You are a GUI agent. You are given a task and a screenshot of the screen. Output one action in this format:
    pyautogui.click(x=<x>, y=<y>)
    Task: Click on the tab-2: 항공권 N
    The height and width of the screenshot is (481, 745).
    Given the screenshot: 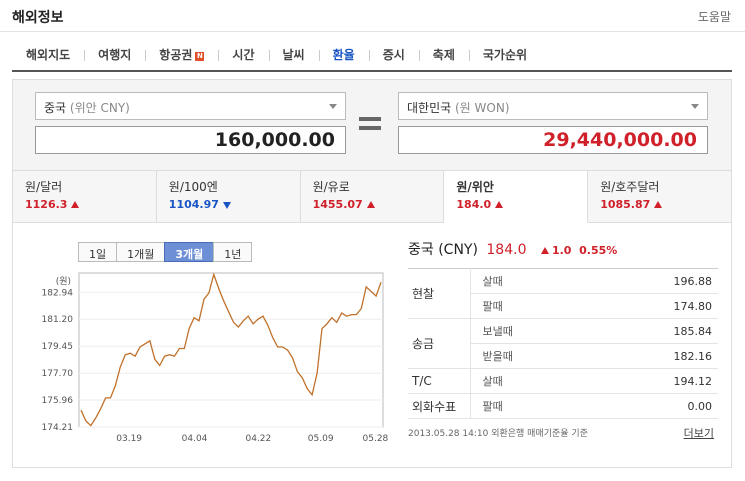 What is the action you would take?
    pyautogui.click(x=181, y=55)
    